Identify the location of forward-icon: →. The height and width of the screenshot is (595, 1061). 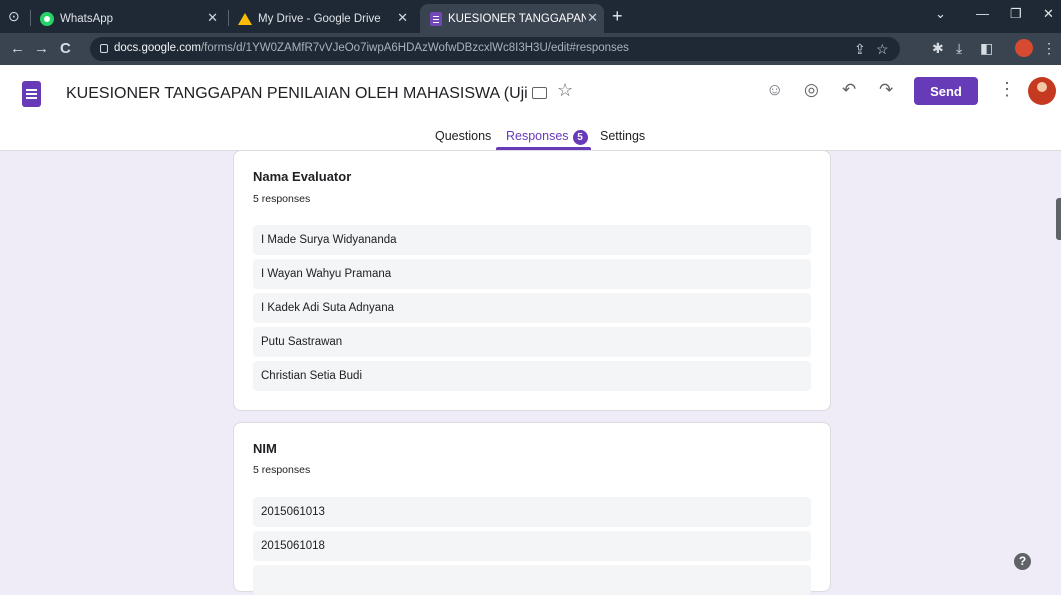
(41, 48).